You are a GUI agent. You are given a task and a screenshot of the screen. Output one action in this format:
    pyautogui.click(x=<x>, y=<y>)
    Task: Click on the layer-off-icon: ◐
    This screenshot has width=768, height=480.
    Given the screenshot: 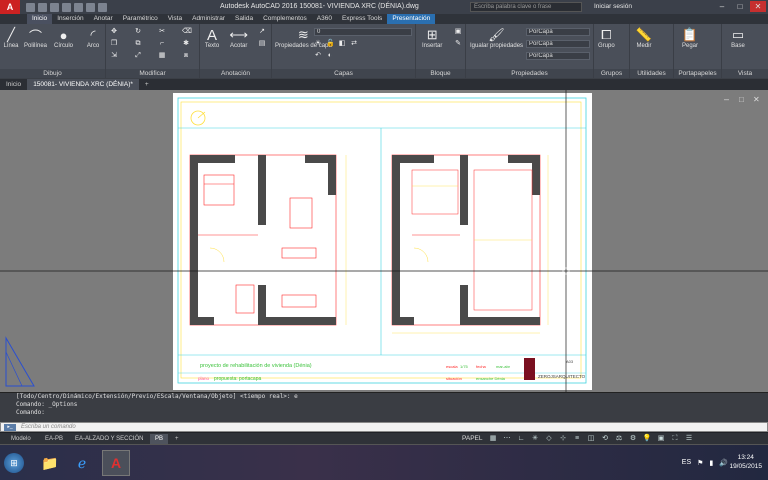 What is the action you would take?
    pyautogui.click(x=330, y=56)
    